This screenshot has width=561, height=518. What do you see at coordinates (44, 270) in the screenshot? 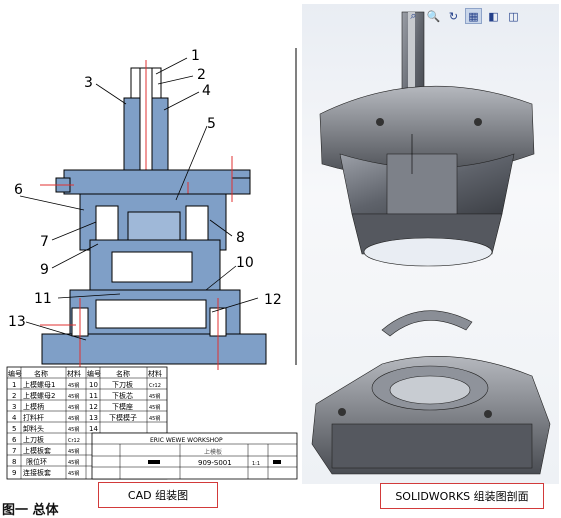
I see `callout-label: 9` at bounding box center [44, 270].